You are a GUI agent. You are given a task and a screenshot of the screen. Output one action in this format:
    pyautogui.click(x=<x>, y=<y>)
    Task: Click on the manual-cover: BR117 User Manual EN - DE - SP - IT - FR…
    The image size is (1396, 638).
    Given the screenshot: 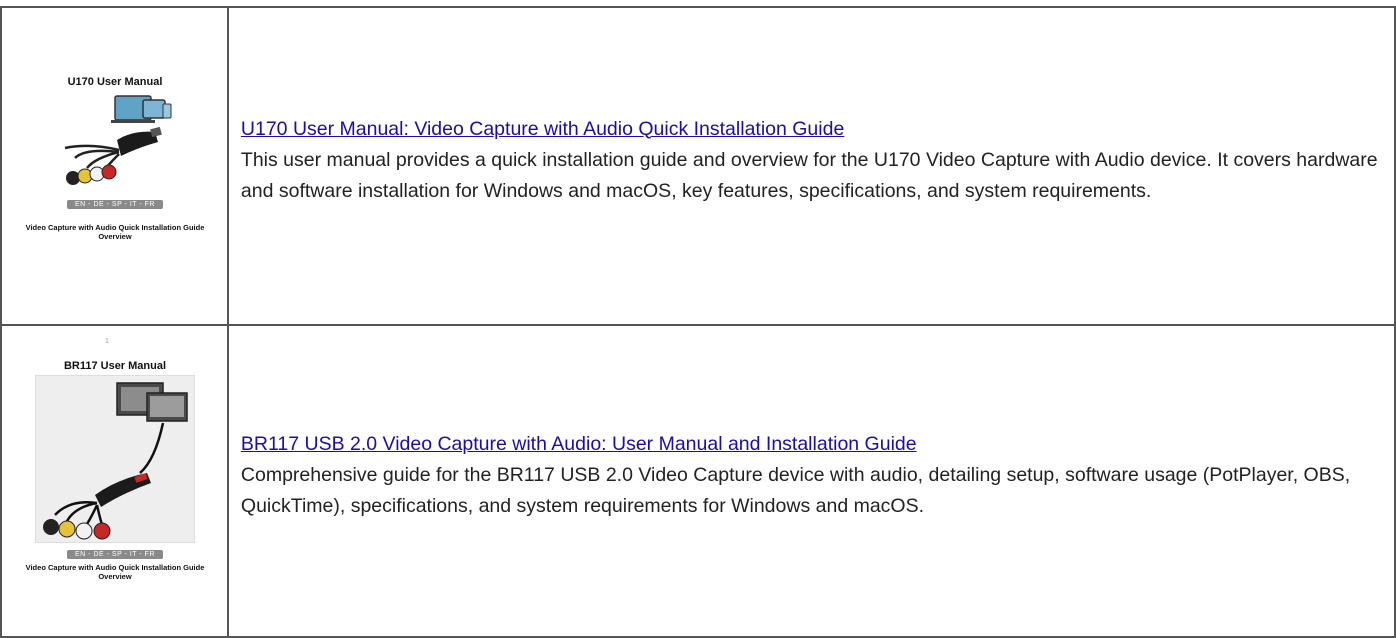 What is the action you would take?
    pyautogui.click(x=115, y=470)
    